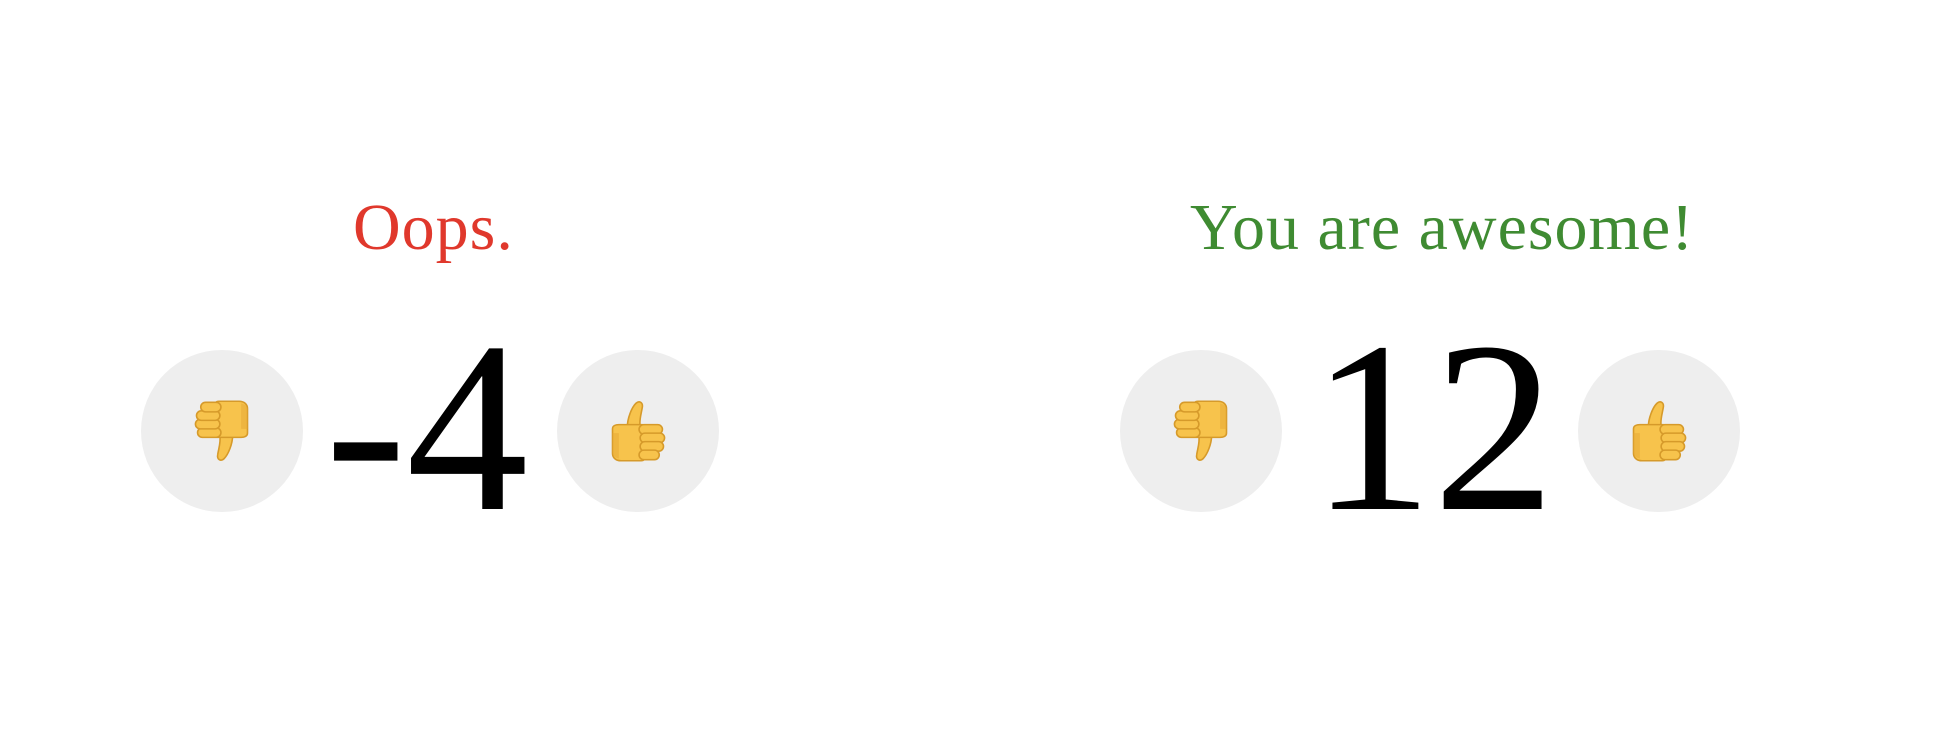 The width and height of the screenshot is (1954, 732). Describe the element at coordinates (1442, 227) in the screenshot. I see `status-message: You are awesome!` at that location.